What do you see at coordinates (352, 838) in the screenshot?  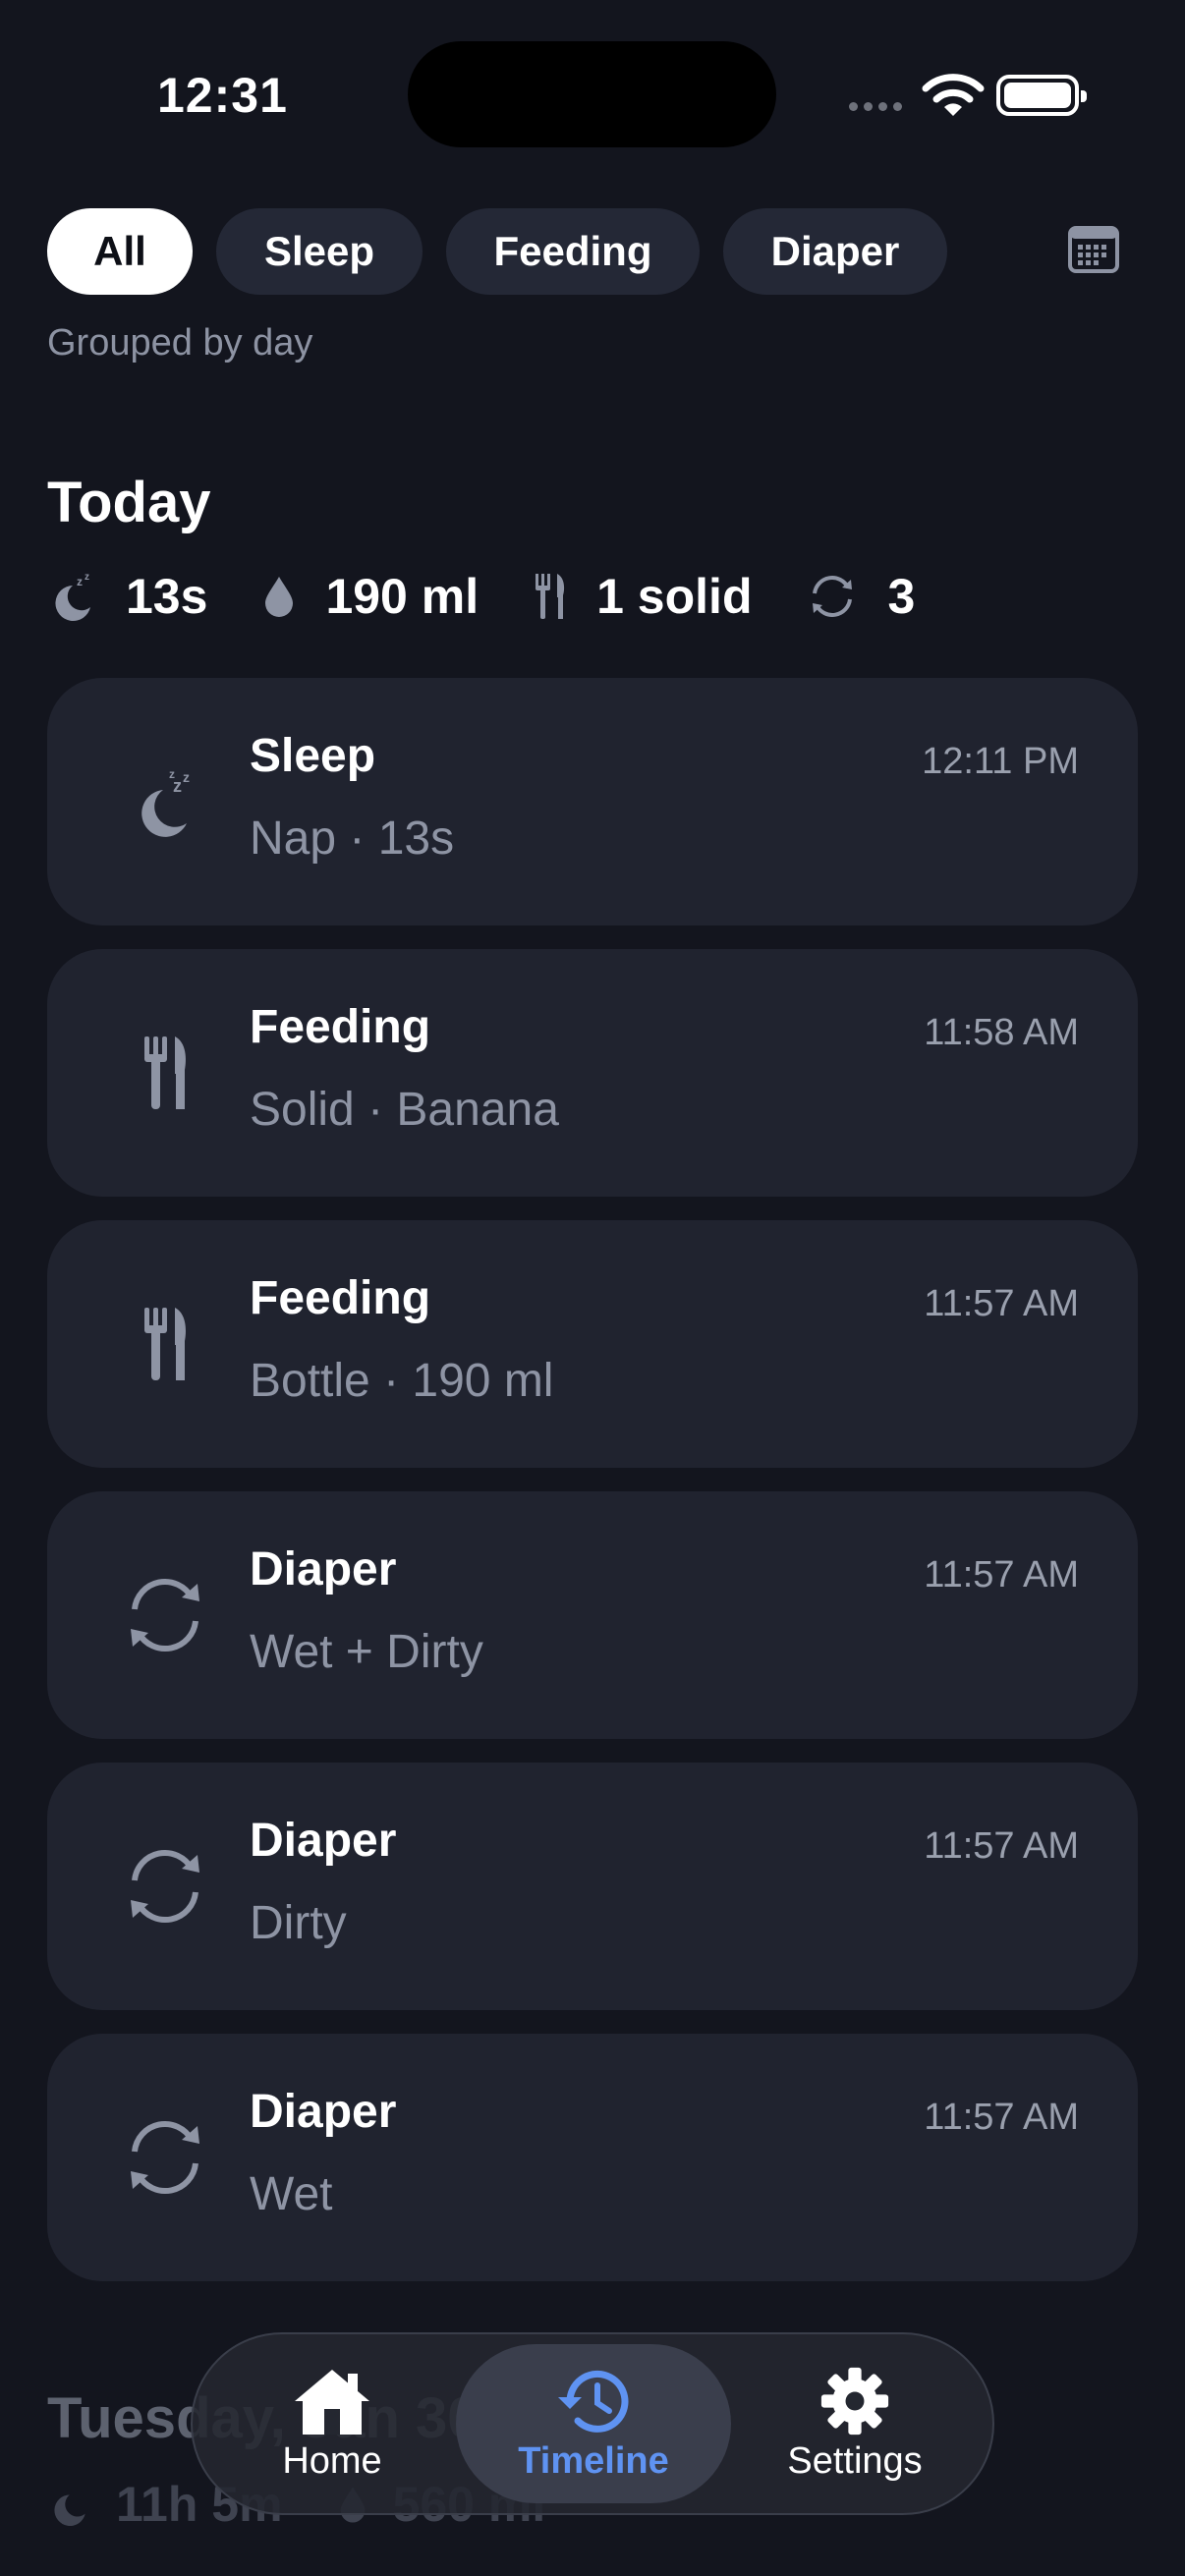 I see `entry-subtitle: Nap · 13s` at bounding box center [352, 838].